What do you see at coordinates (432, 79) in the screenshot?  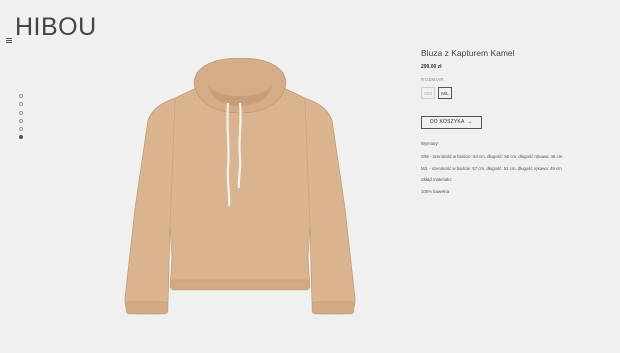 I see `size-label: ROZMIAR` at bounding box center [432, 79].